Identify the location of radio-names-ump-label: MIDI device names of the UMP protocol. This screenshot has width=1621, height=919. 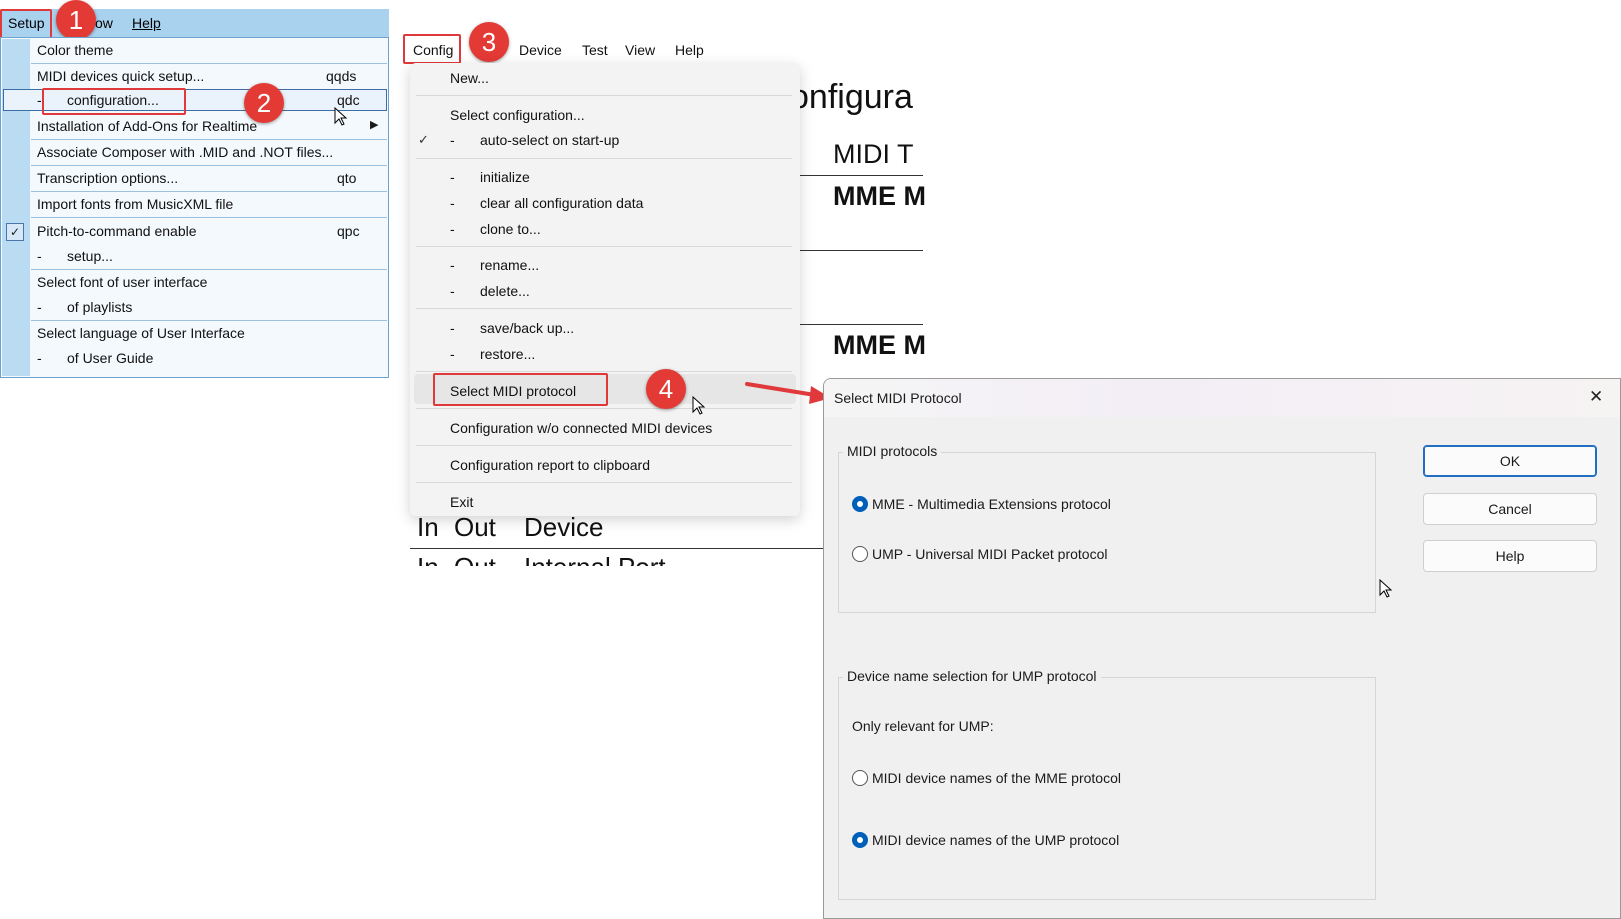
(995, 840).